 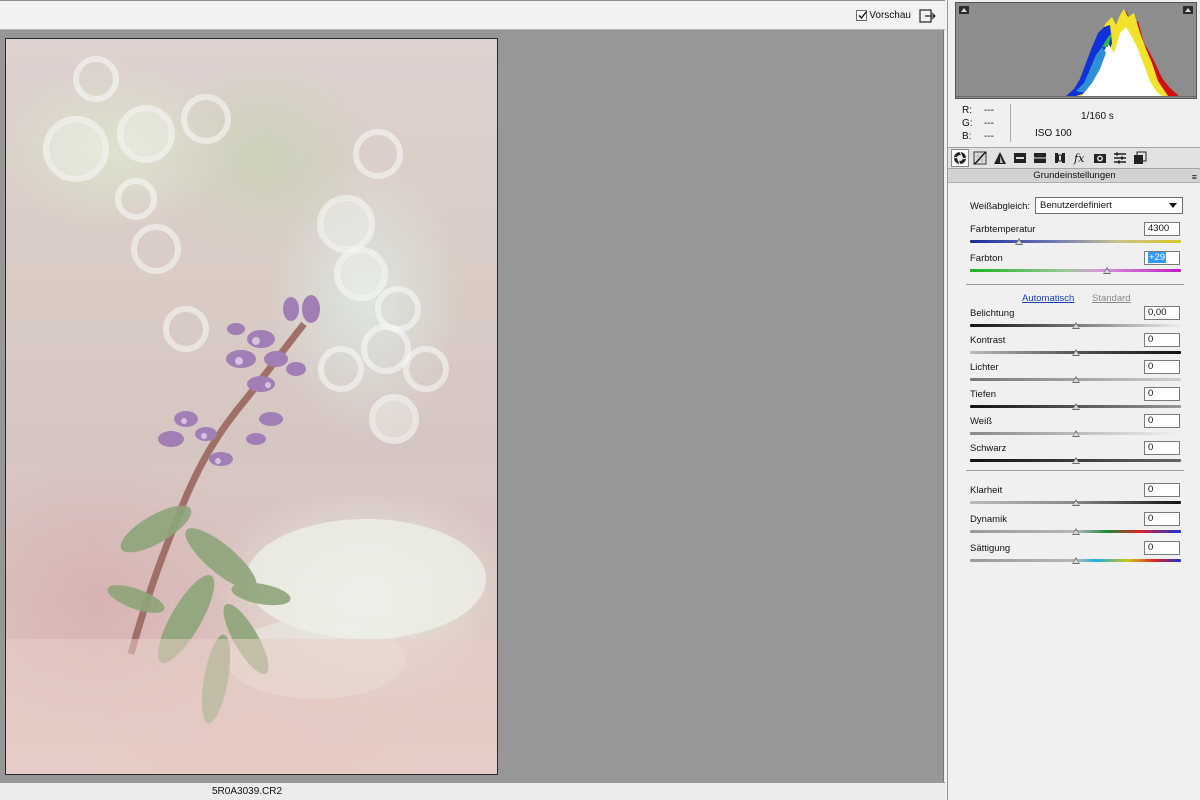 I want to click on tab-detail, so click(x=1000, y=158).